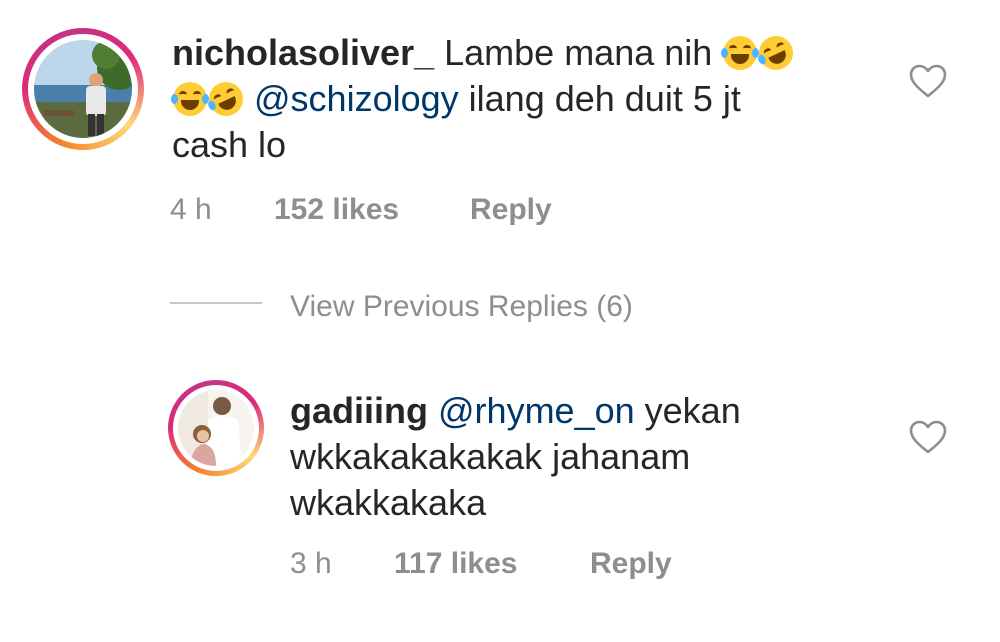 The width and height of the screenshot is (1000, 642). I want to click on comment-1-text-line3: cash lo, so click(229, 144).